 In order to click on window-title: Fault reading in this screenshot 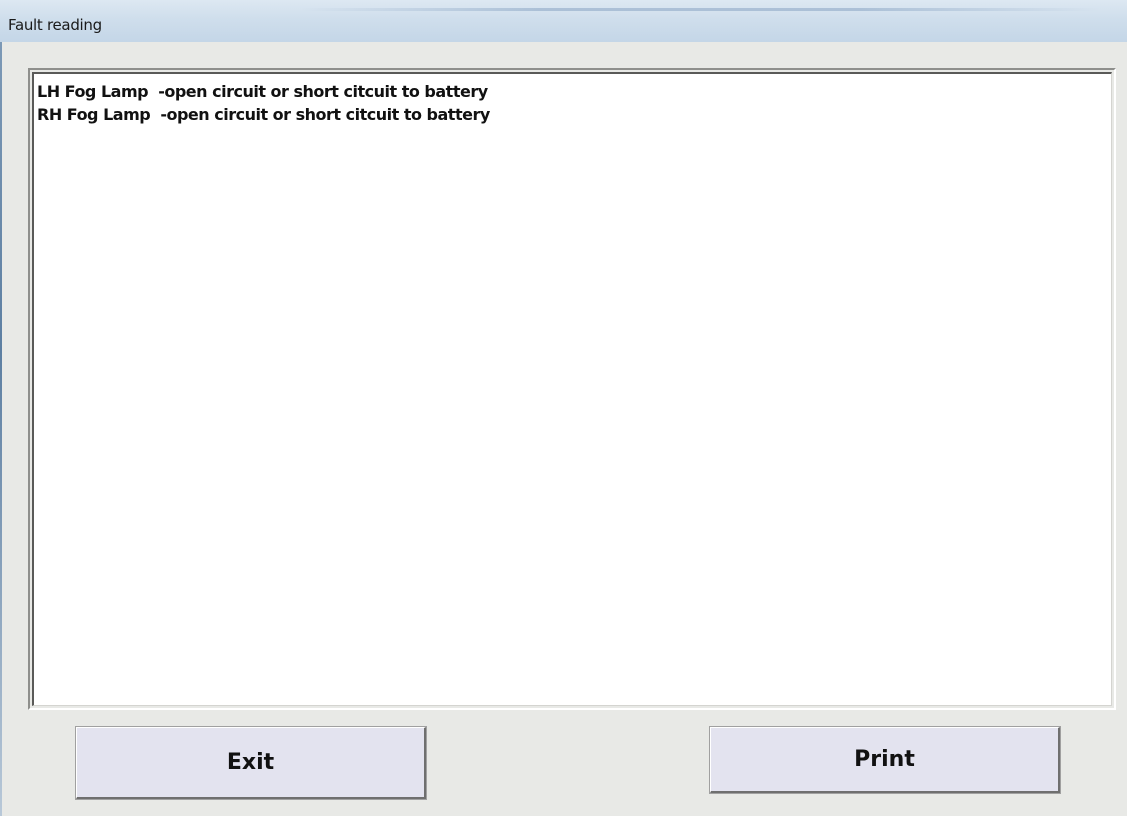, I will do `click(55, 25)`.